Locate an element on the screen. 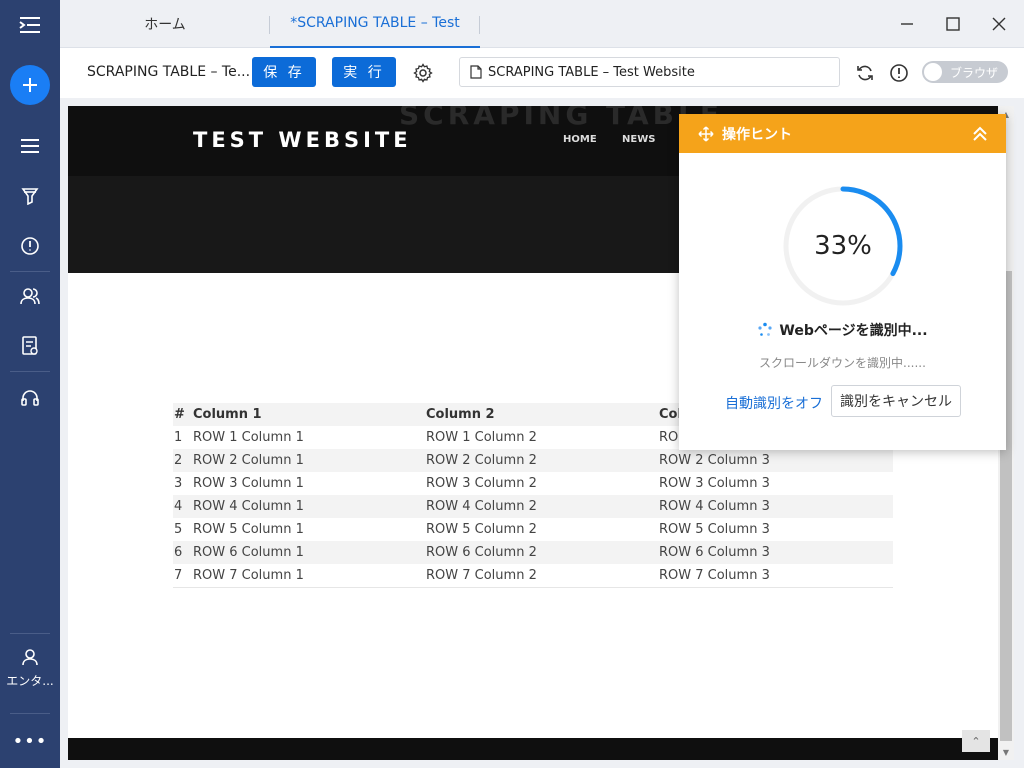  alert-icon is located at coordinates (899, 73).